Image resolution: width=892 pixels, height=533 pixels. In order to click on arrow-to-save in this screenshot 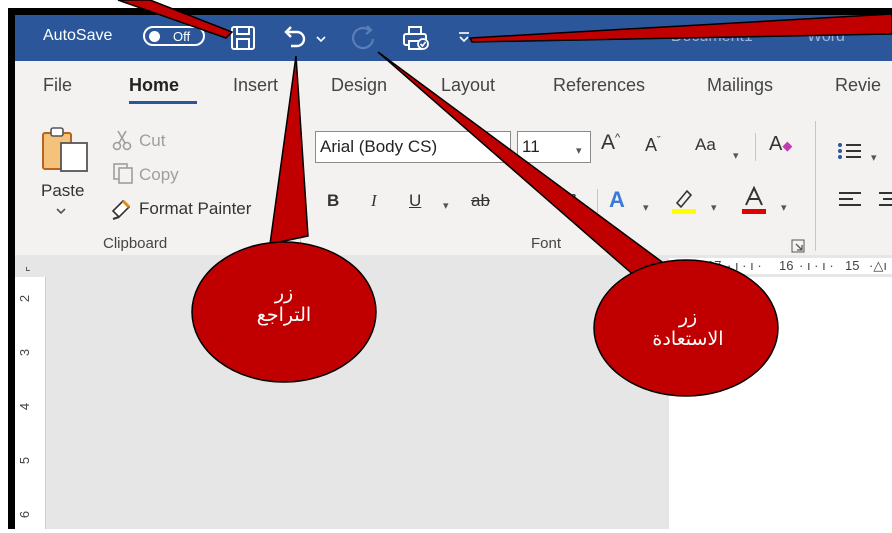, I will do `click(175, 19)`.